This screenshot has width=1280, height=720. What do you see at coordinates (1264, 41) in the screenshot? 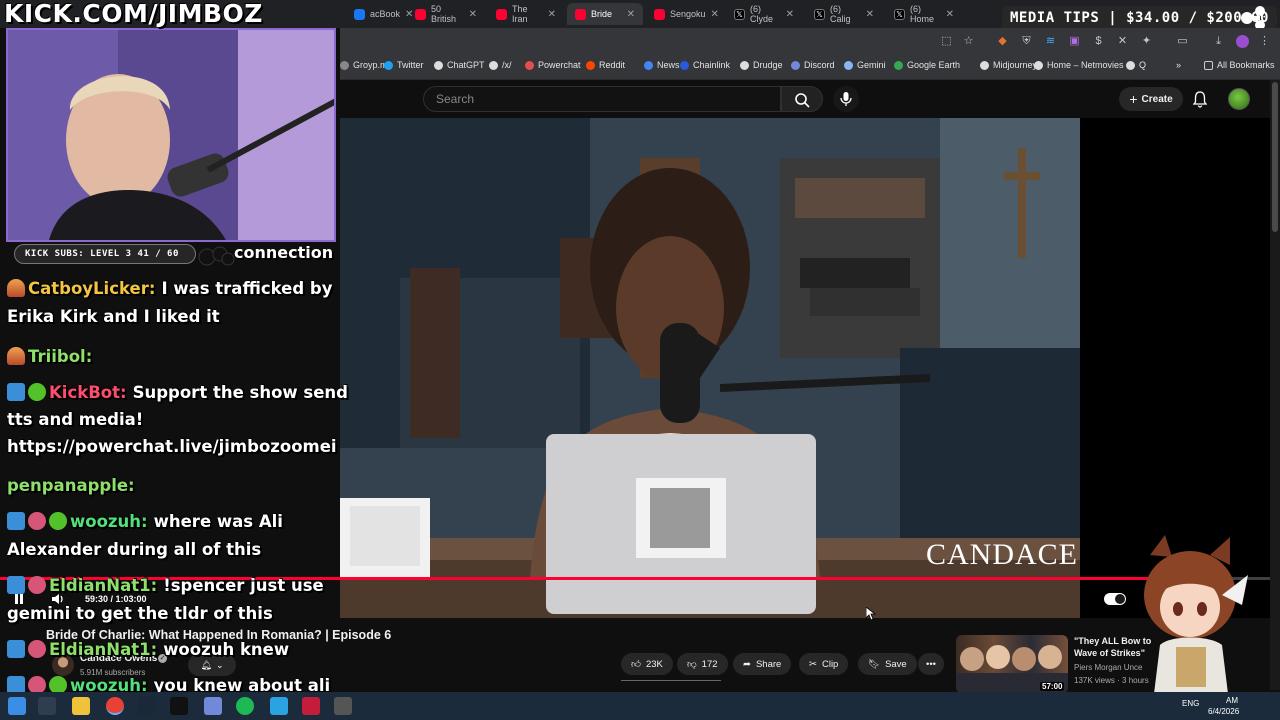
I see `kebab-menu-icon: ⋮` at bounding box center [1264, 41].